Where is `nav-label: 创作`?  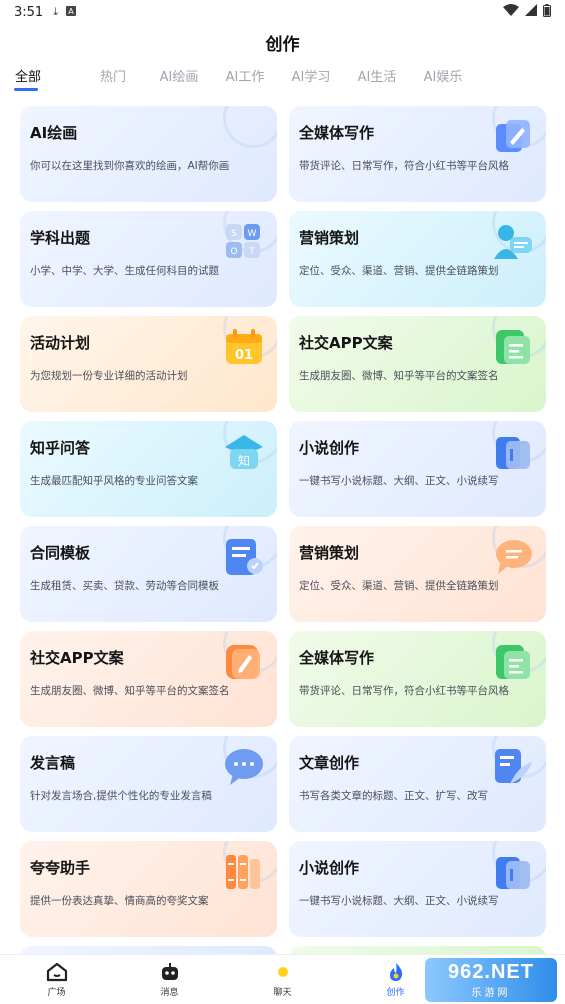 nav-label: 创作 is located at coordinates (395, 993).